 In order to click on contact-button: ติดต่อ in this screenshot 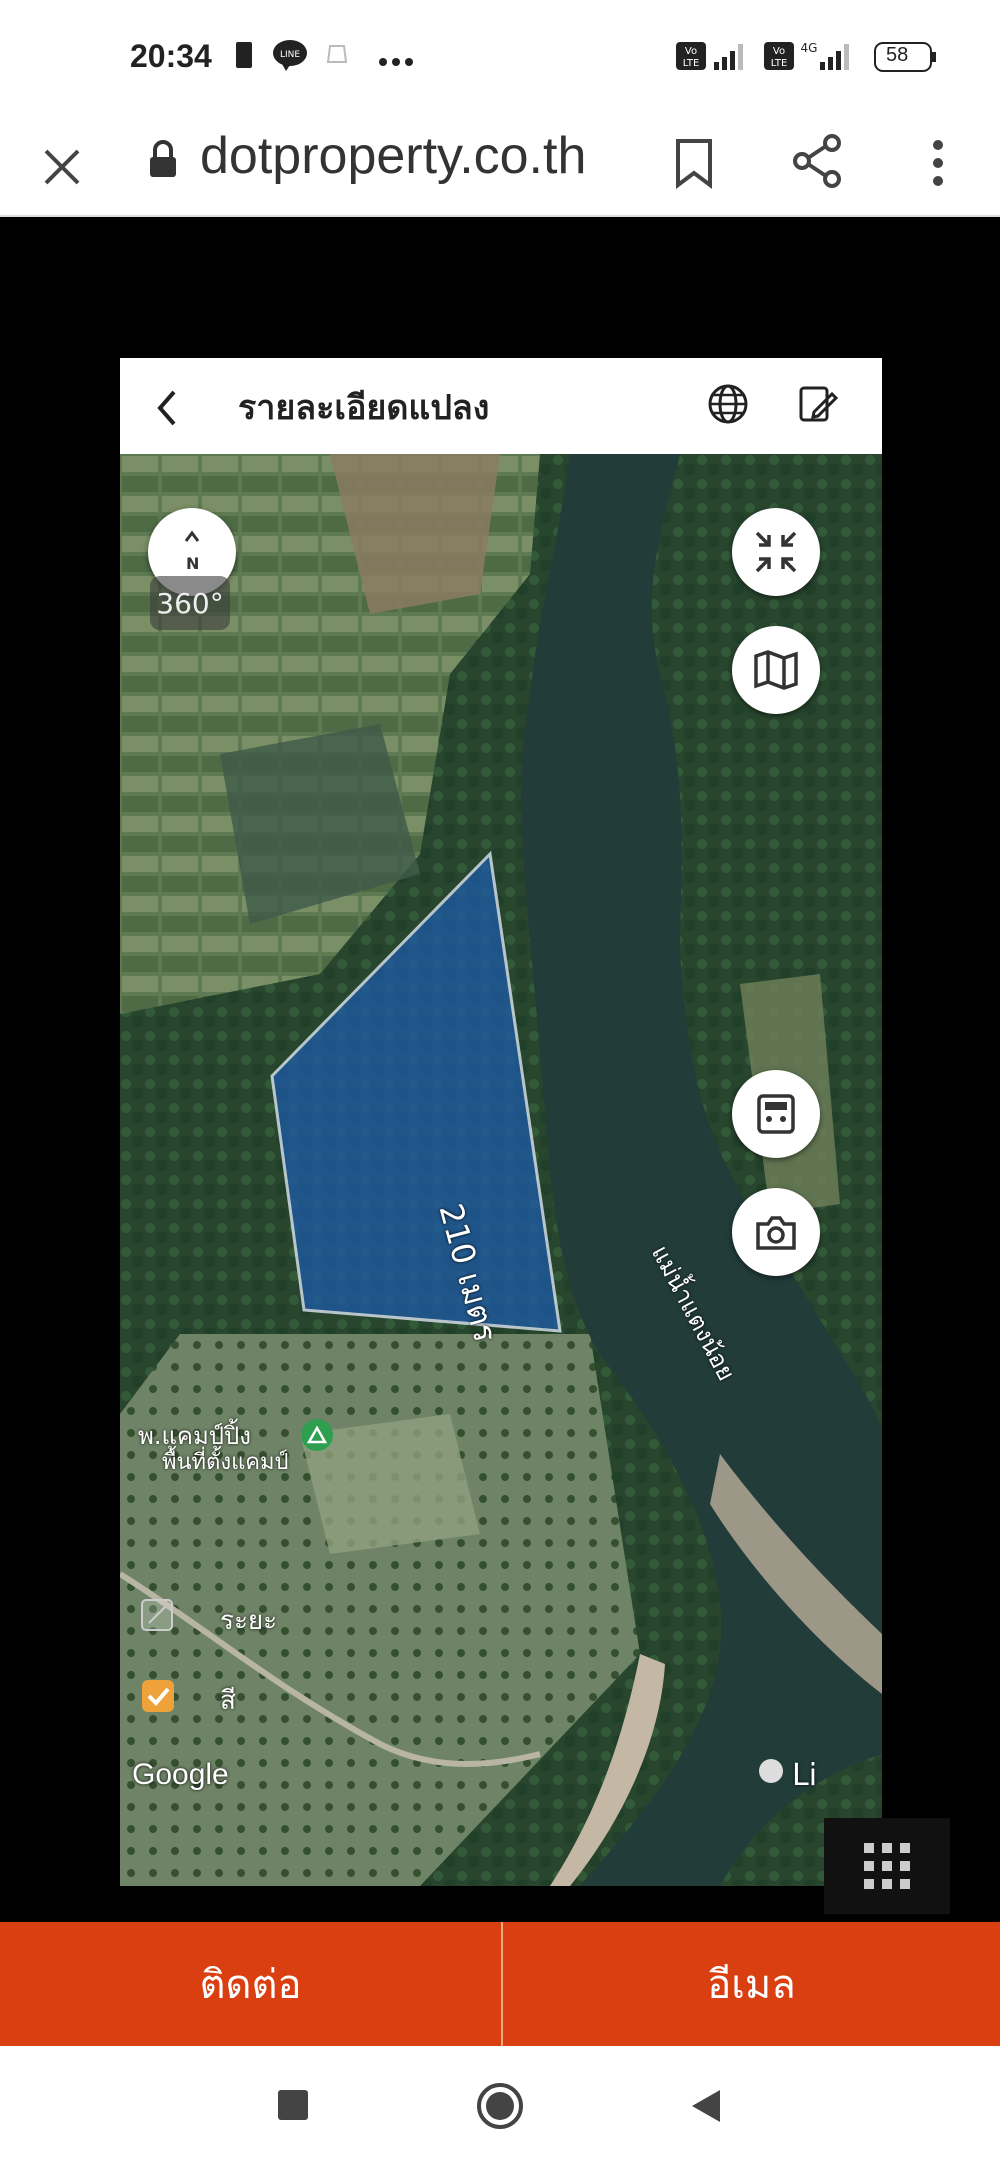, I will do `click(250, 1984)`.